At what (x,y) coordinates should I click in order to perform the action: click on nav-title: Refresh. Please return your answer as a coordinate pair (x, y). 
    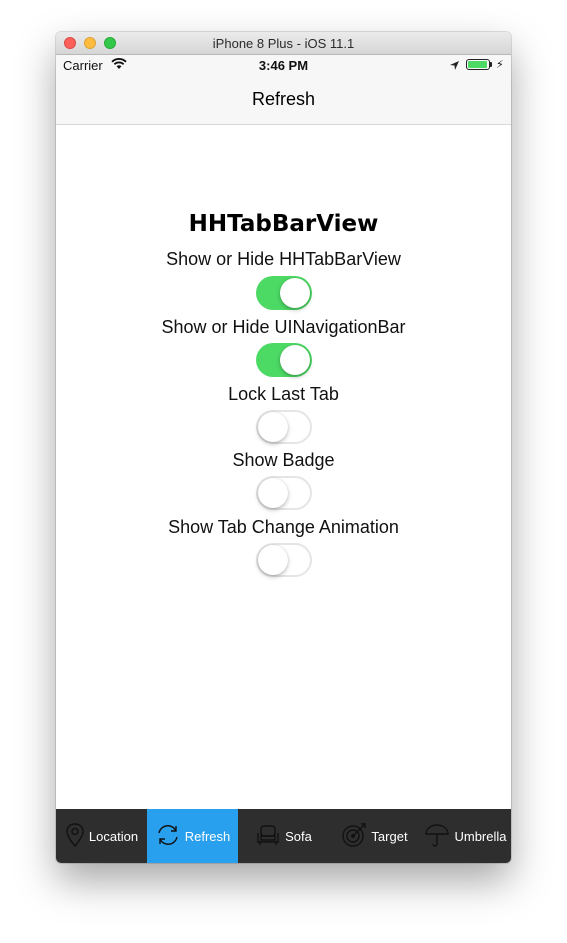
    Looking at the image, I should click on (283, 99).